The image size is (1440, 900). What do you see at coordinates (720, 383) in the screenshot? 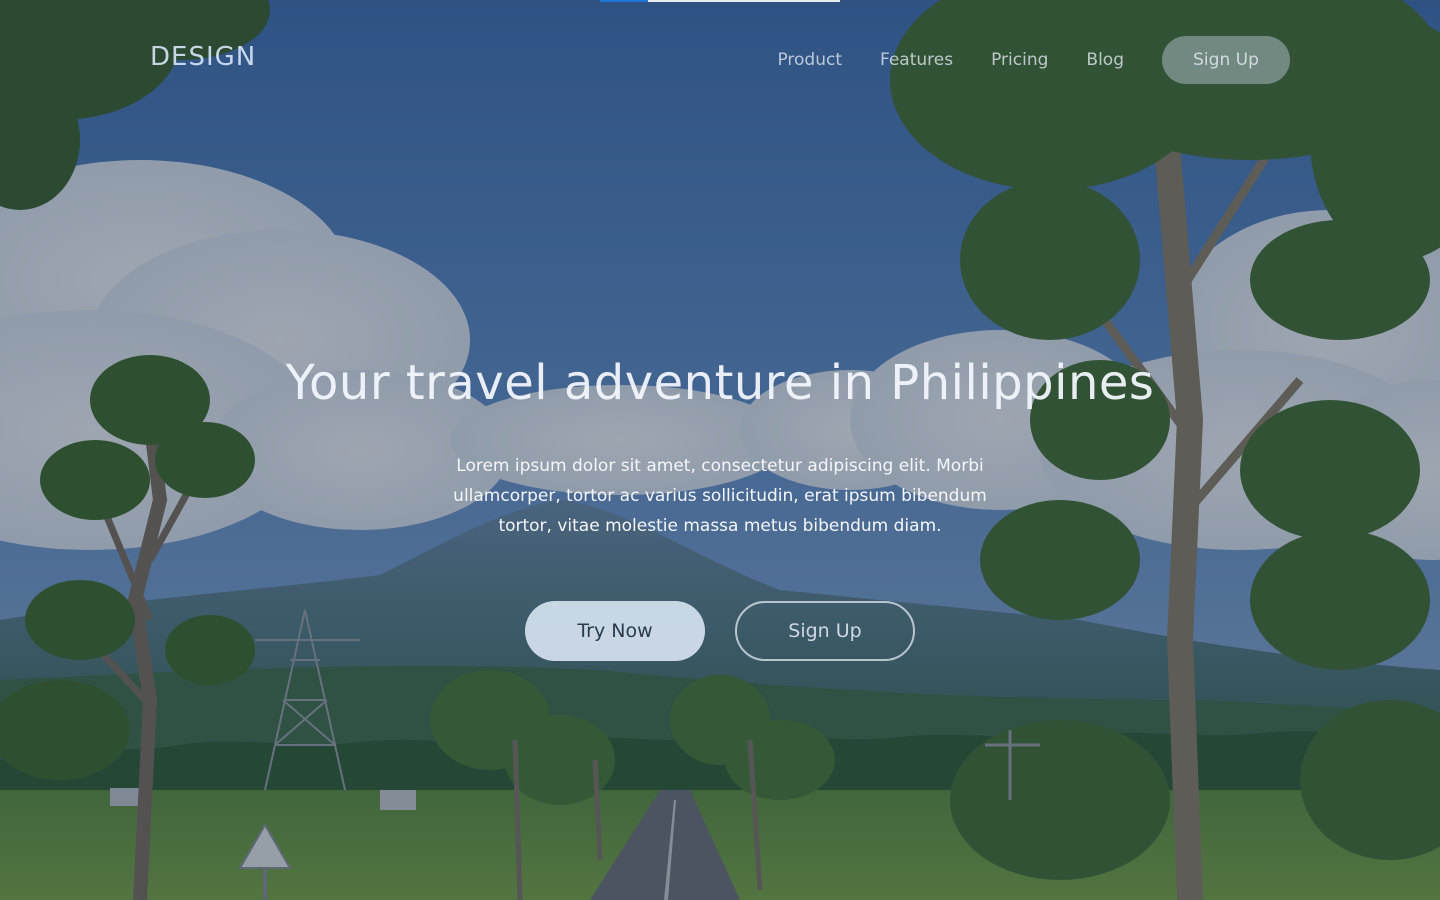
I see `hero-title: Your travel adventure in Philippines` at bounding box center [720, 383].